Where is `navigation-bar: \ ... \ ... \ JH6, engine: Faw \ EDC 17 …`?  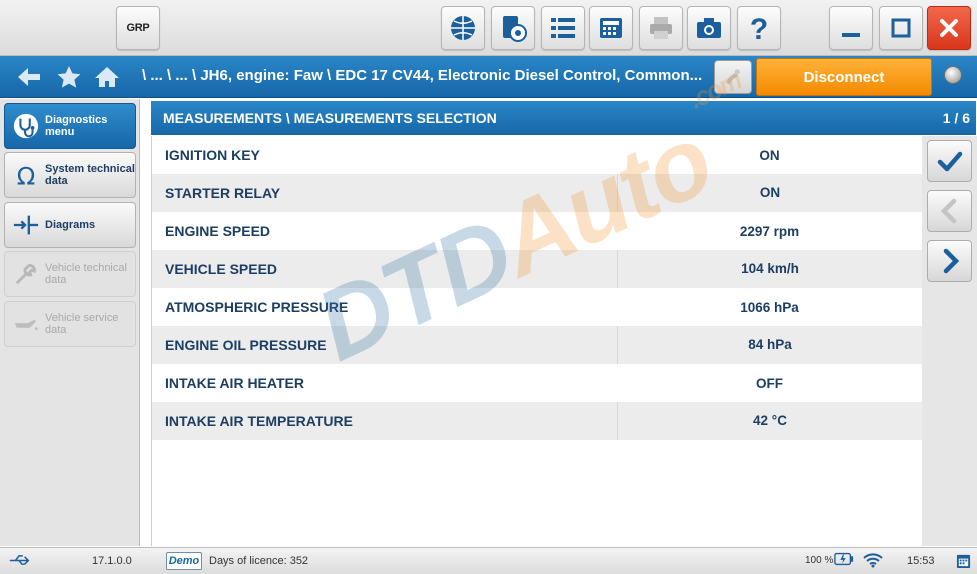
navigation-bar: \ ... \ ... \ JH6, engine: Faw \ EDC 17 … is located at coordinates (488, 77).